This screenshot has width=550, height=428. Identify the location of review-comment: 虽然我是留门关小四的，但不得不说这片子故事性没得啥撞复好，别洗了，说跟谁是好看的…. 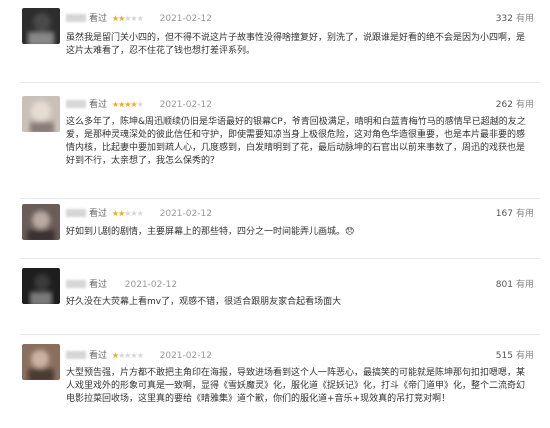
(296, 44).